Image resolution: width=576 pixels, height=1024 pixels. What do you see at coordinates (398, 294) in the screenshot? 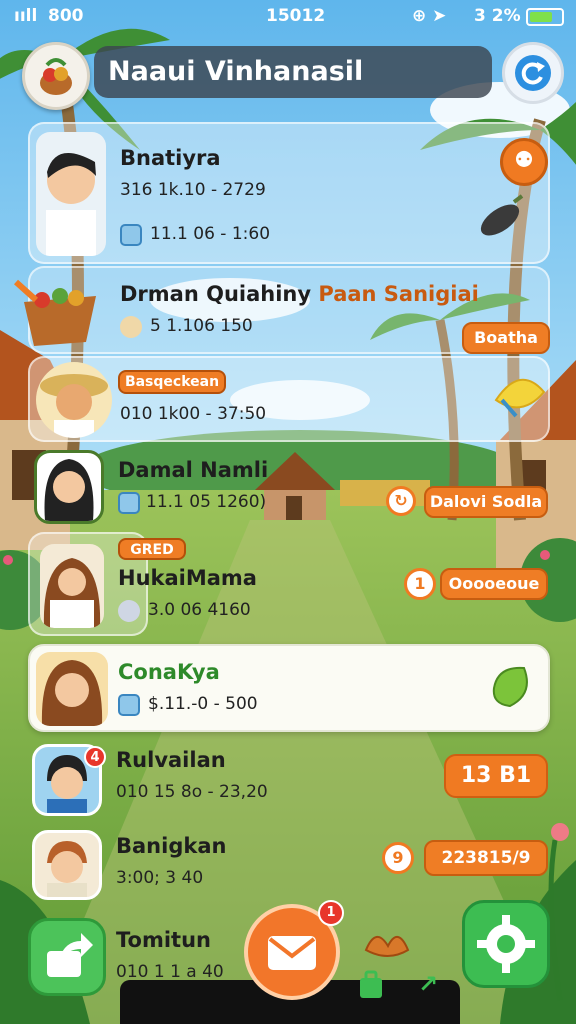
I see `contact-name-highlight: Paan Sanigiai` at bounding box center [398, 294].